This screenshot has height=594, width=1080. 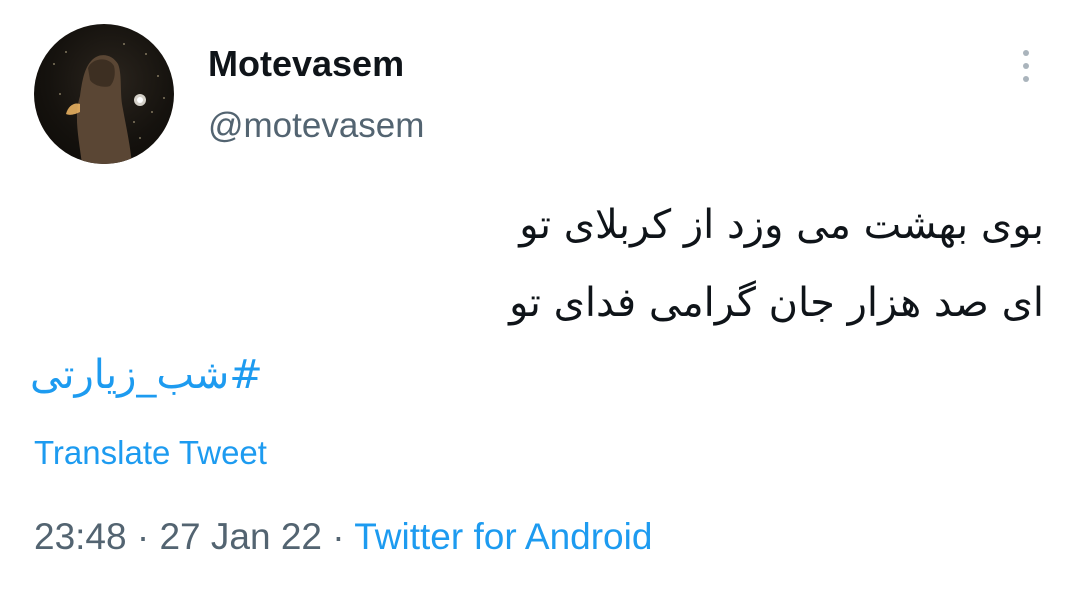 I want to click on tweet-line: ای صد هزار جان گرامی فدای تو, so click(x=776, y=303).